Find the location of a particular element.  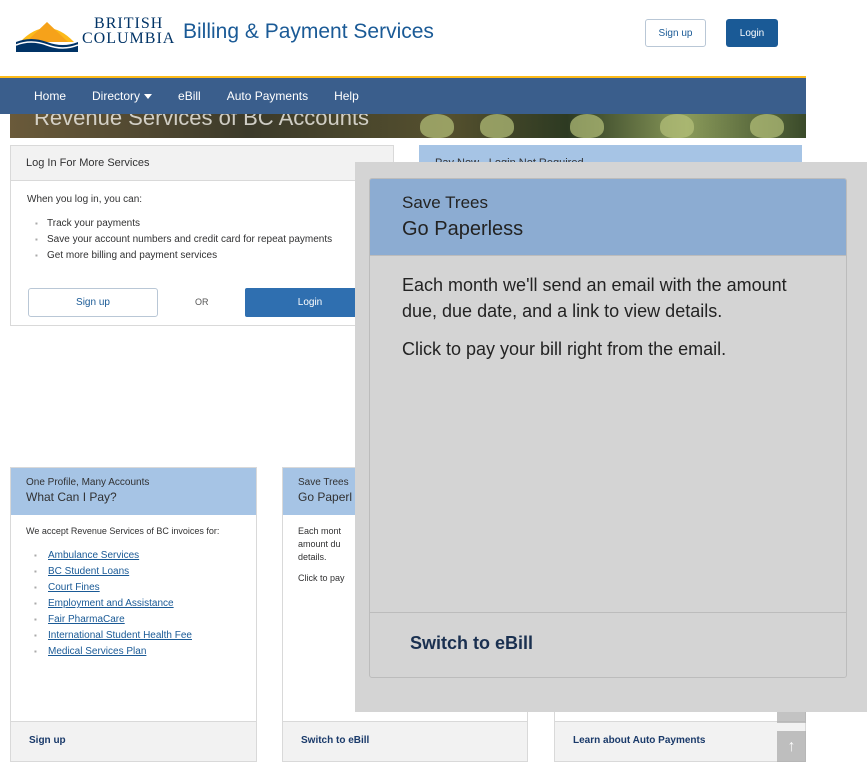

list-item: BC Student Loans is located at coordinates (144, 572).